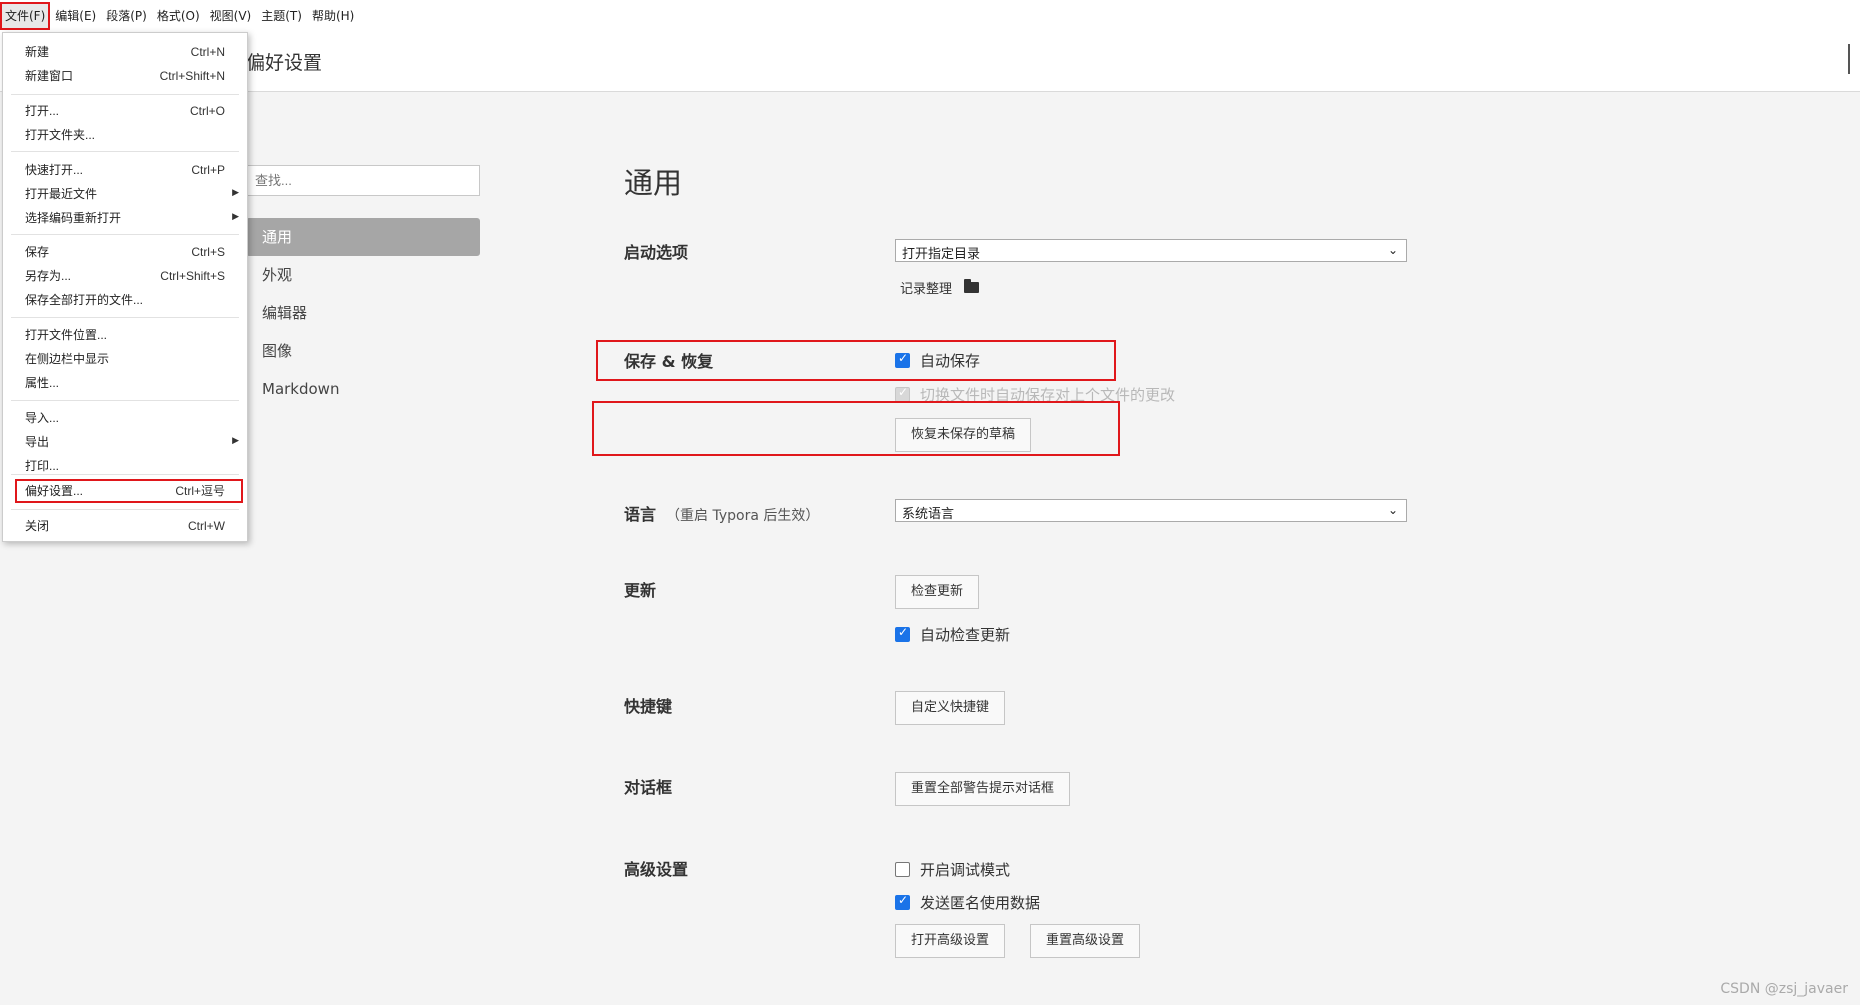 The image size is (1860, 1005). Describe the element at coordinates (856, 428) in the screenshot. I see `annotation-box-restore` at that location.